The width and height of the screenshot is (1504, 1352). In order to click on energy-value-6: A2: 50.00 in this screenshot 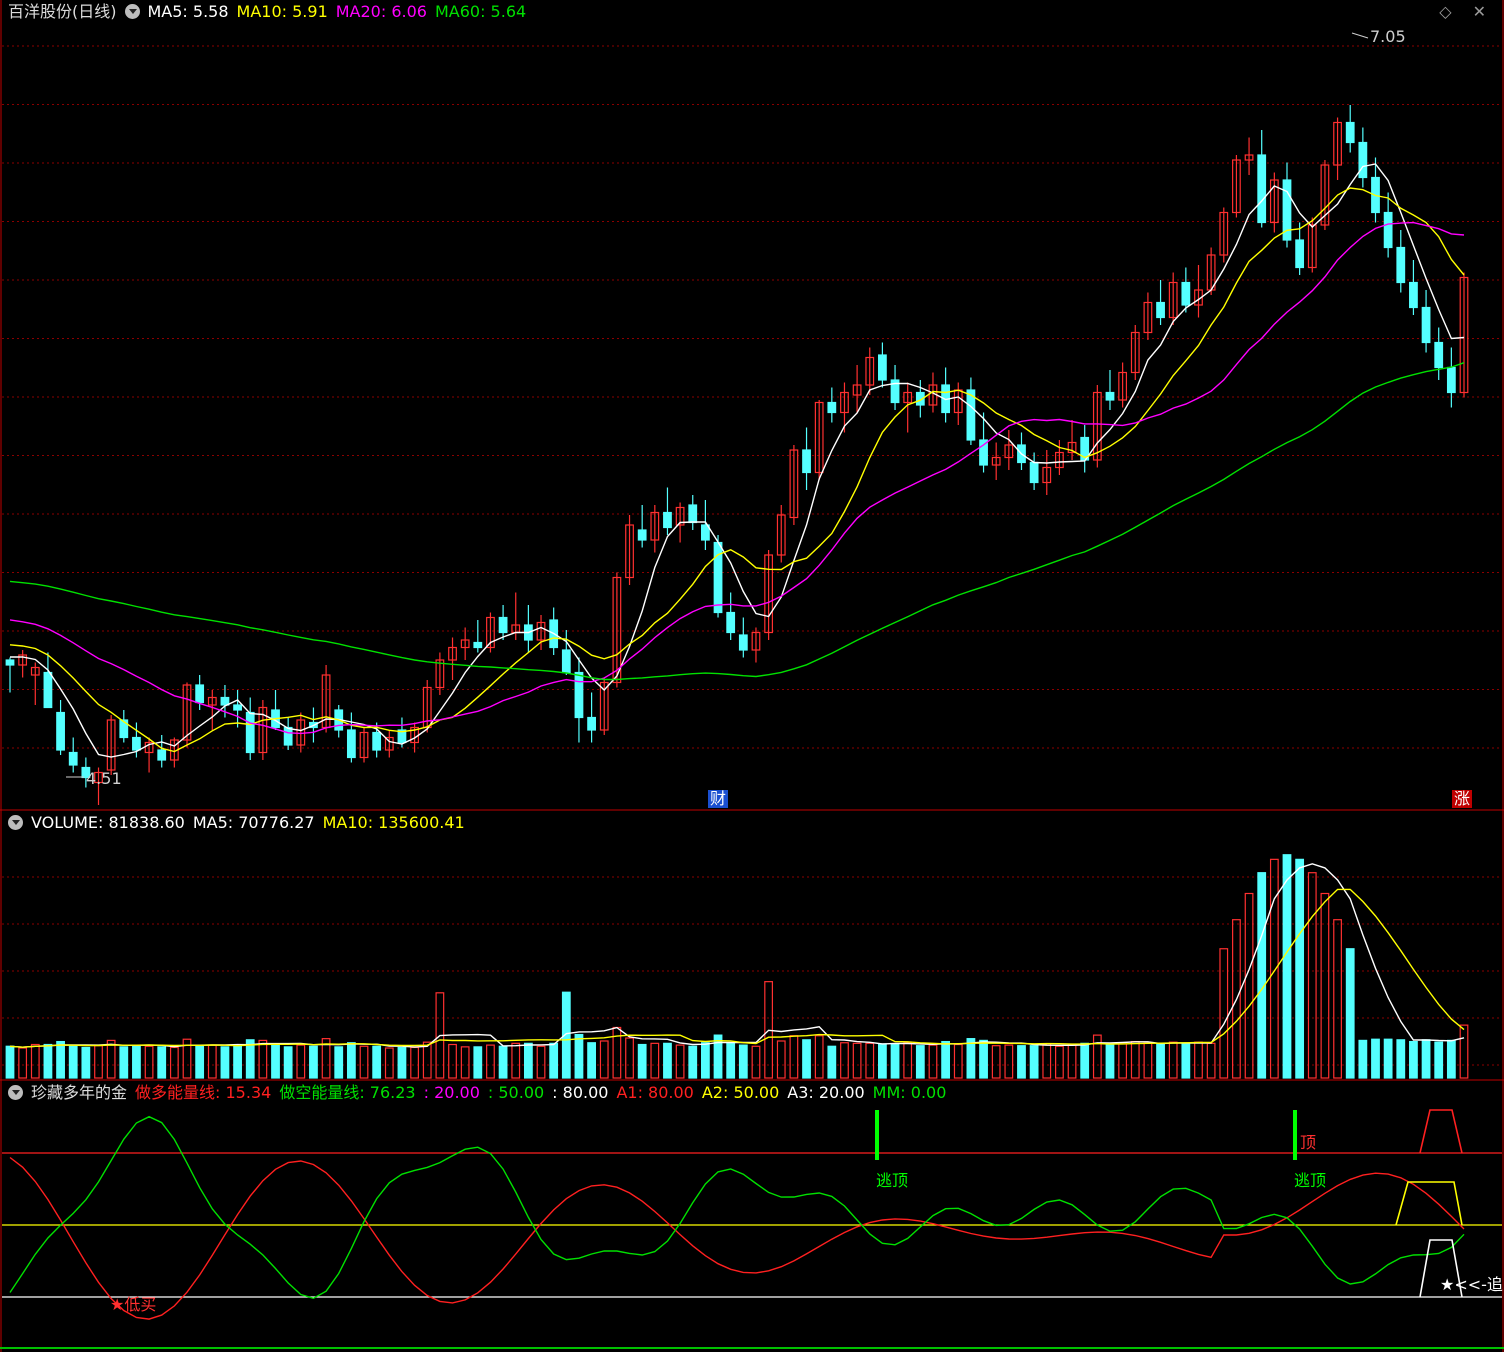, I will do `click(740, 1092)`.